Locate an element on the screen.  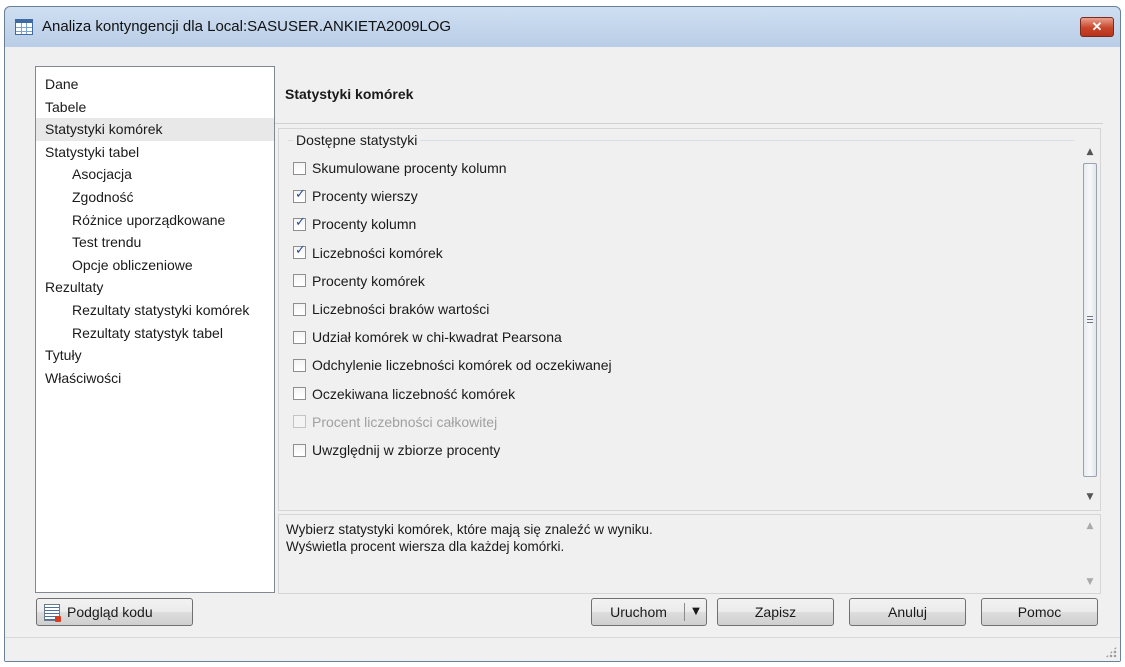
statistic-option: Procenty komórek is located at coordinates (359, 281).